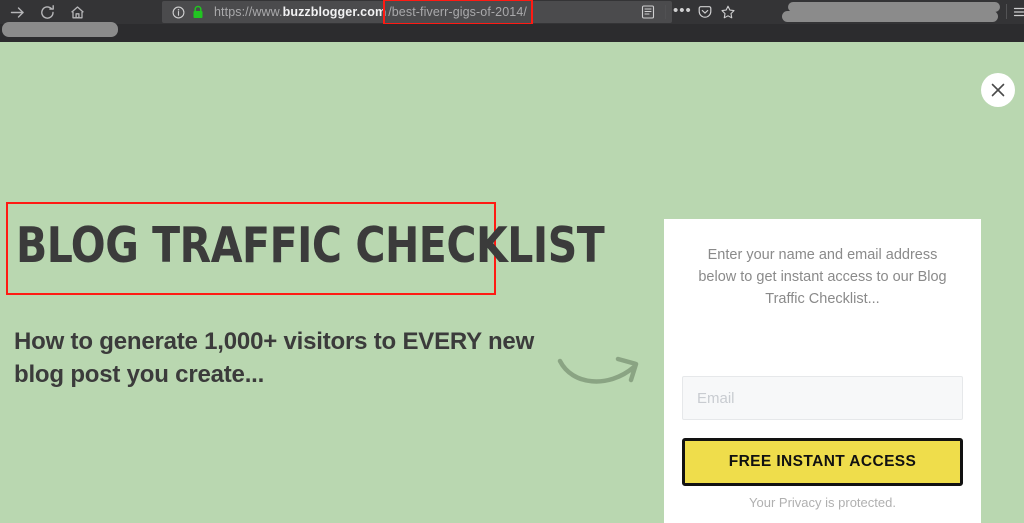  I want to click on bookmarks-toolbar, so click(512, 32).